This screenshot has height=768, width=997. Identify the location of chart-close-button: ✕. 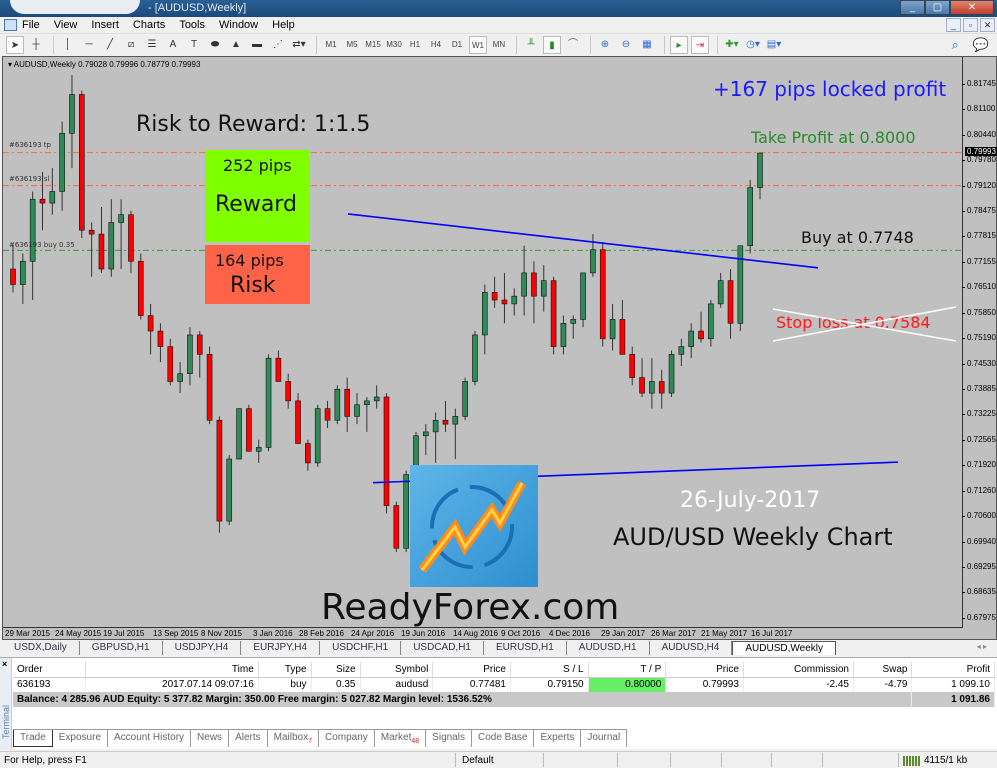
(987, 25).